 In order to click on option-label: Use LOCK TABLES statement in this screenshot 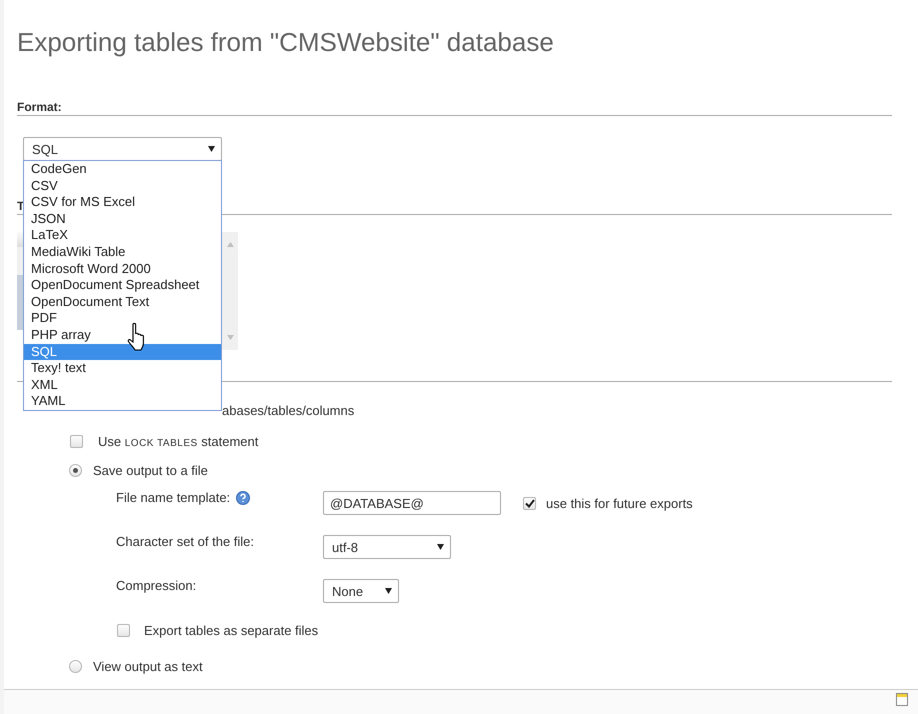, I will do `click(178, 441)`.